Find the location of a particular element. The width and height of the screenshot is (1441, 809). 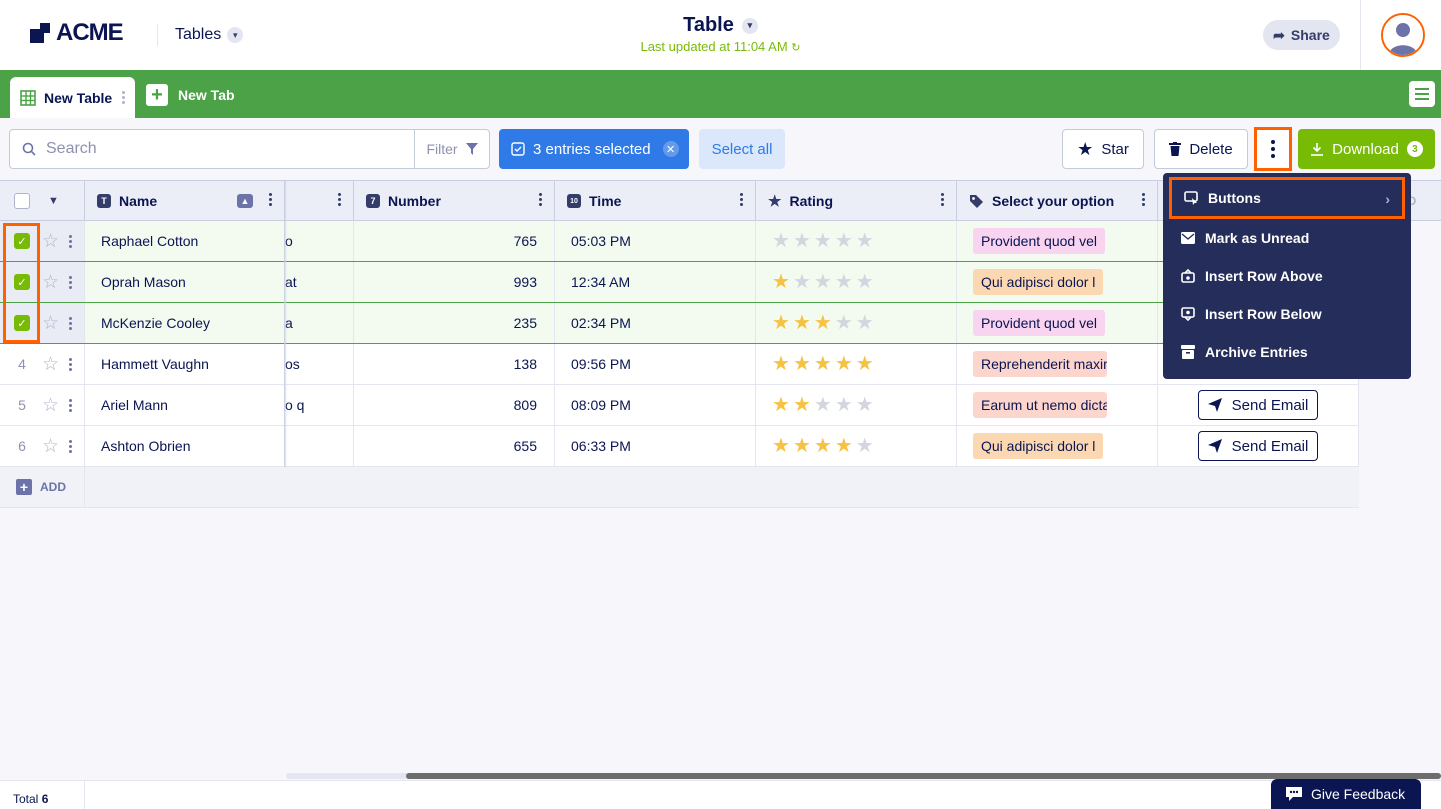

menu-item-buttons: Buttons › is located at coordinates (1287, 198).